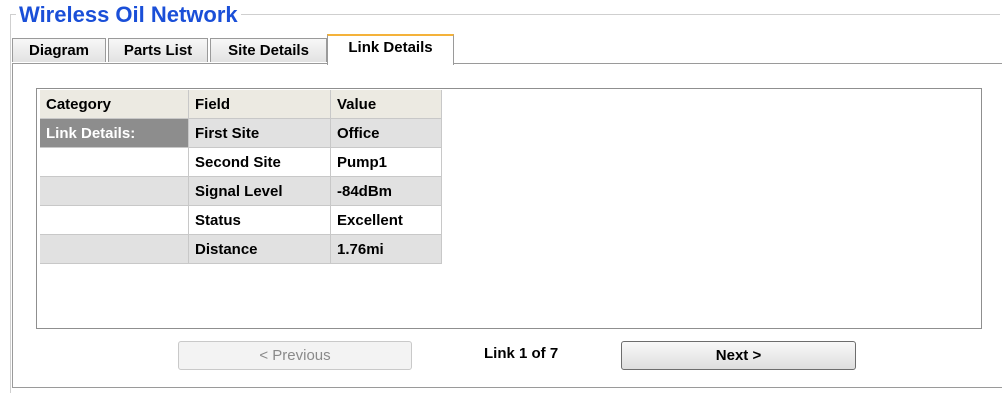 The width and height of the screenshot is (1008, 393). I want to click on column-header-value: Value, so click(386, 104).